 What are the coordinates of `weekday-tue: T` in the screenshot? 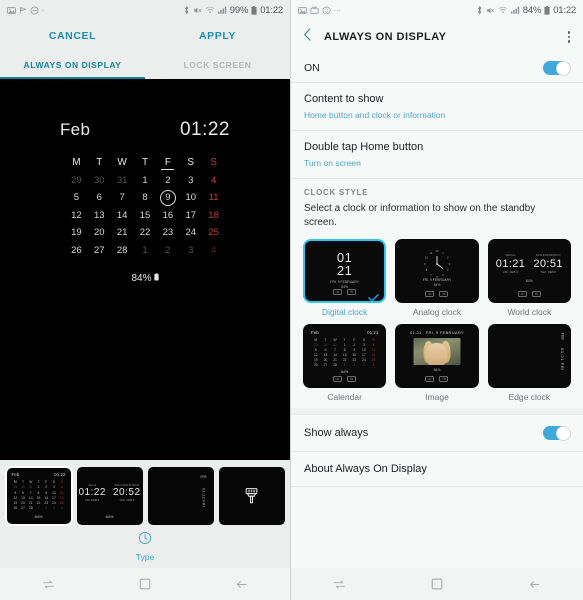 It's located at (99, 162).